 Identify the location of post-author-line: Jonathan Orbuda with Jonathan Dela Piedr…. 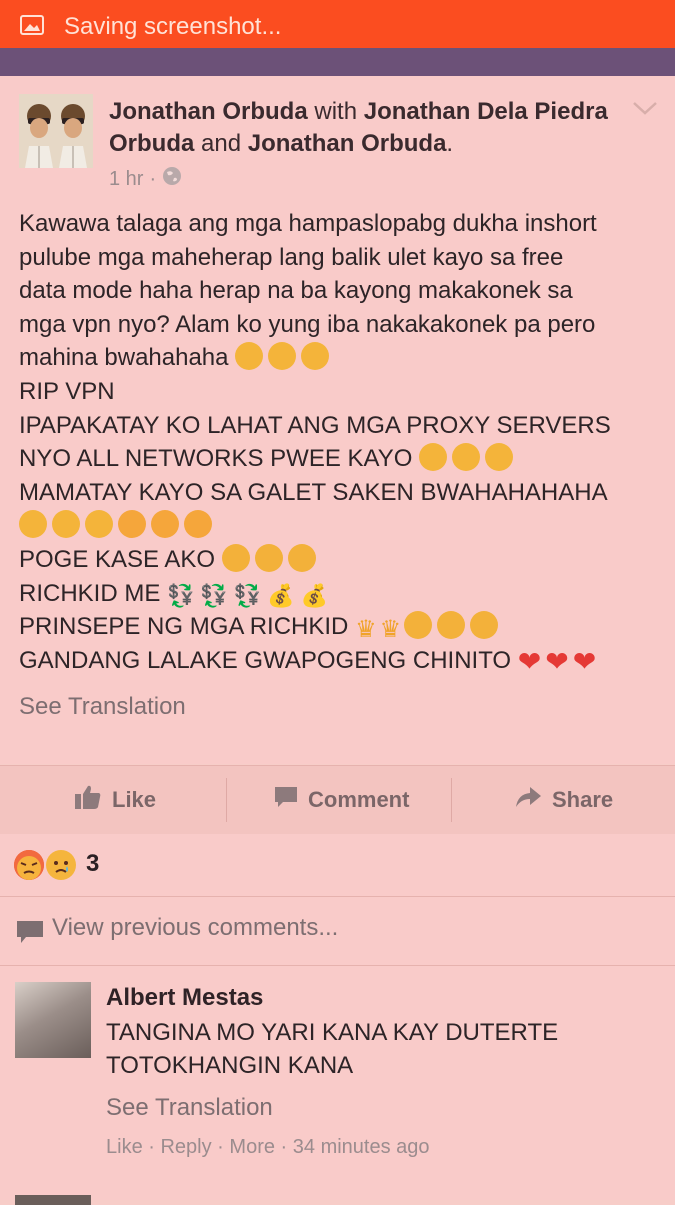
(364, 128).